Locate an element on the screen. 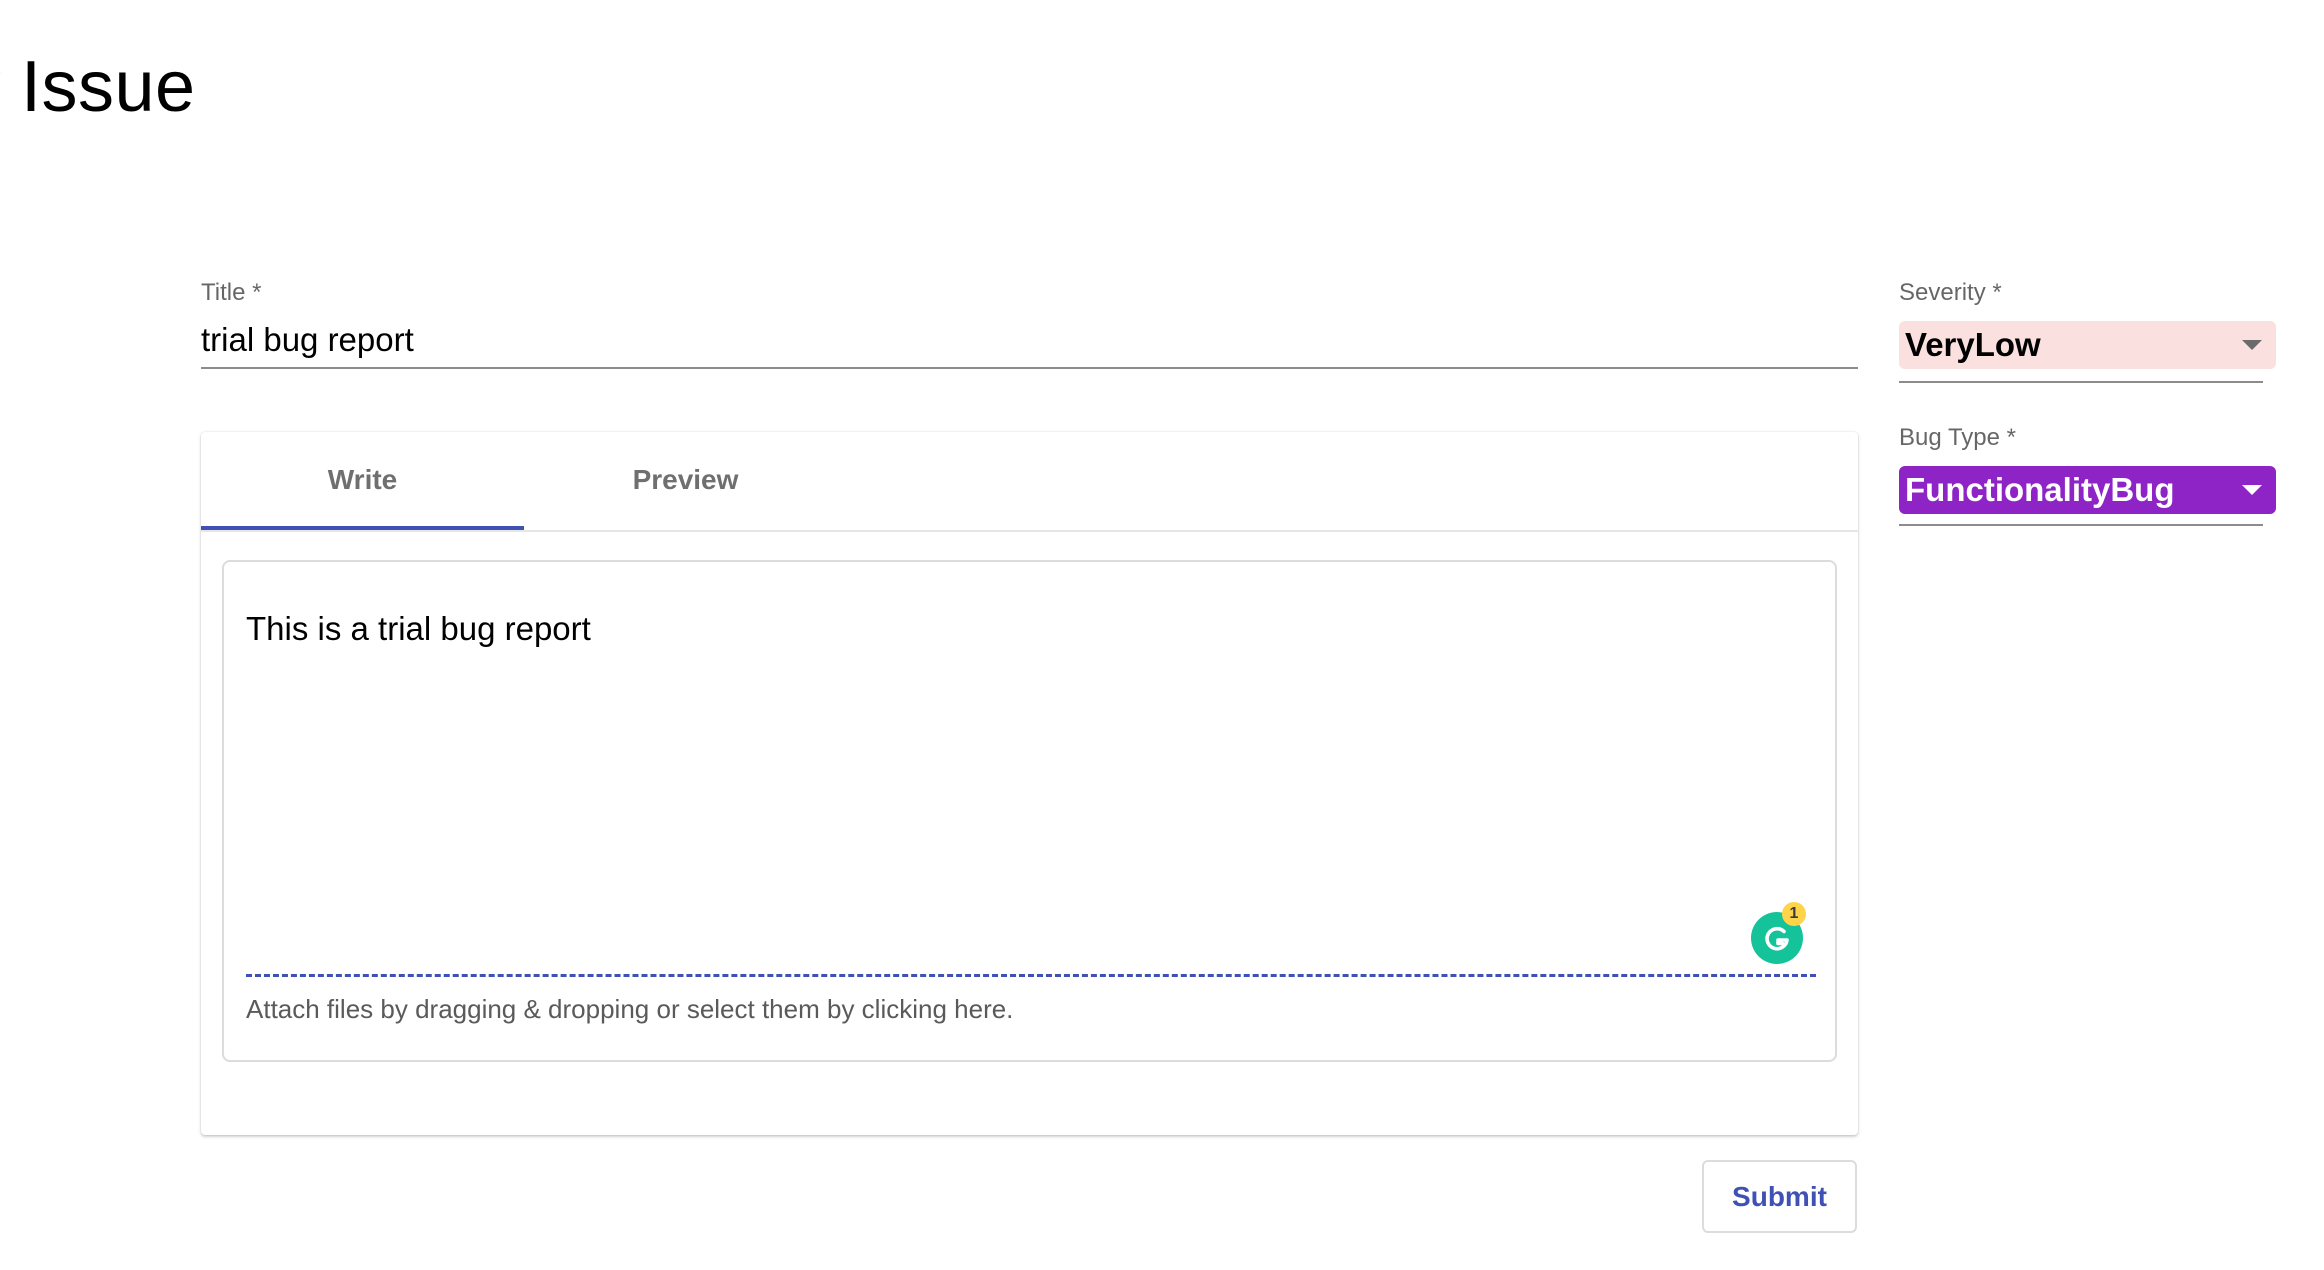 Image resolution: width=2324 pixels, height=1270 pixels. severity-value: VeryLow is located at coordinates (1973, 344).